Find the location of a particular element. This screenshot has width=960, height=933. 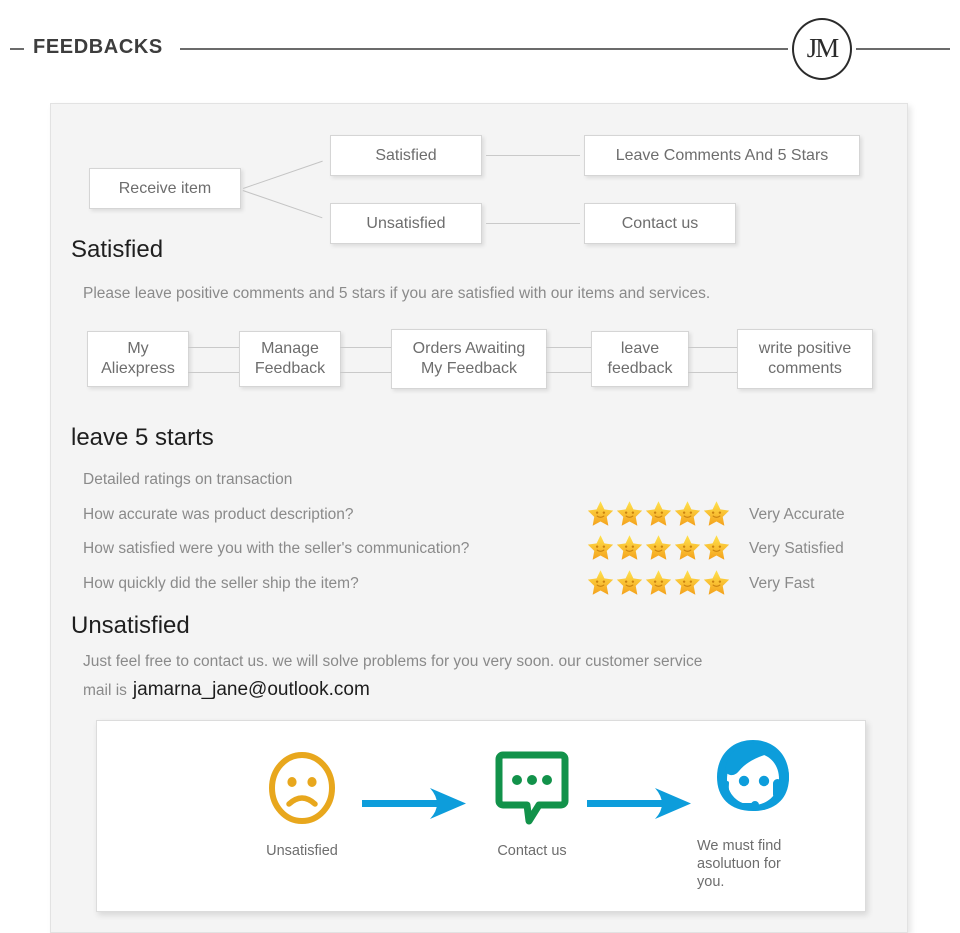

page-title: FEEDBACKS is located at coordinates (98, 47).